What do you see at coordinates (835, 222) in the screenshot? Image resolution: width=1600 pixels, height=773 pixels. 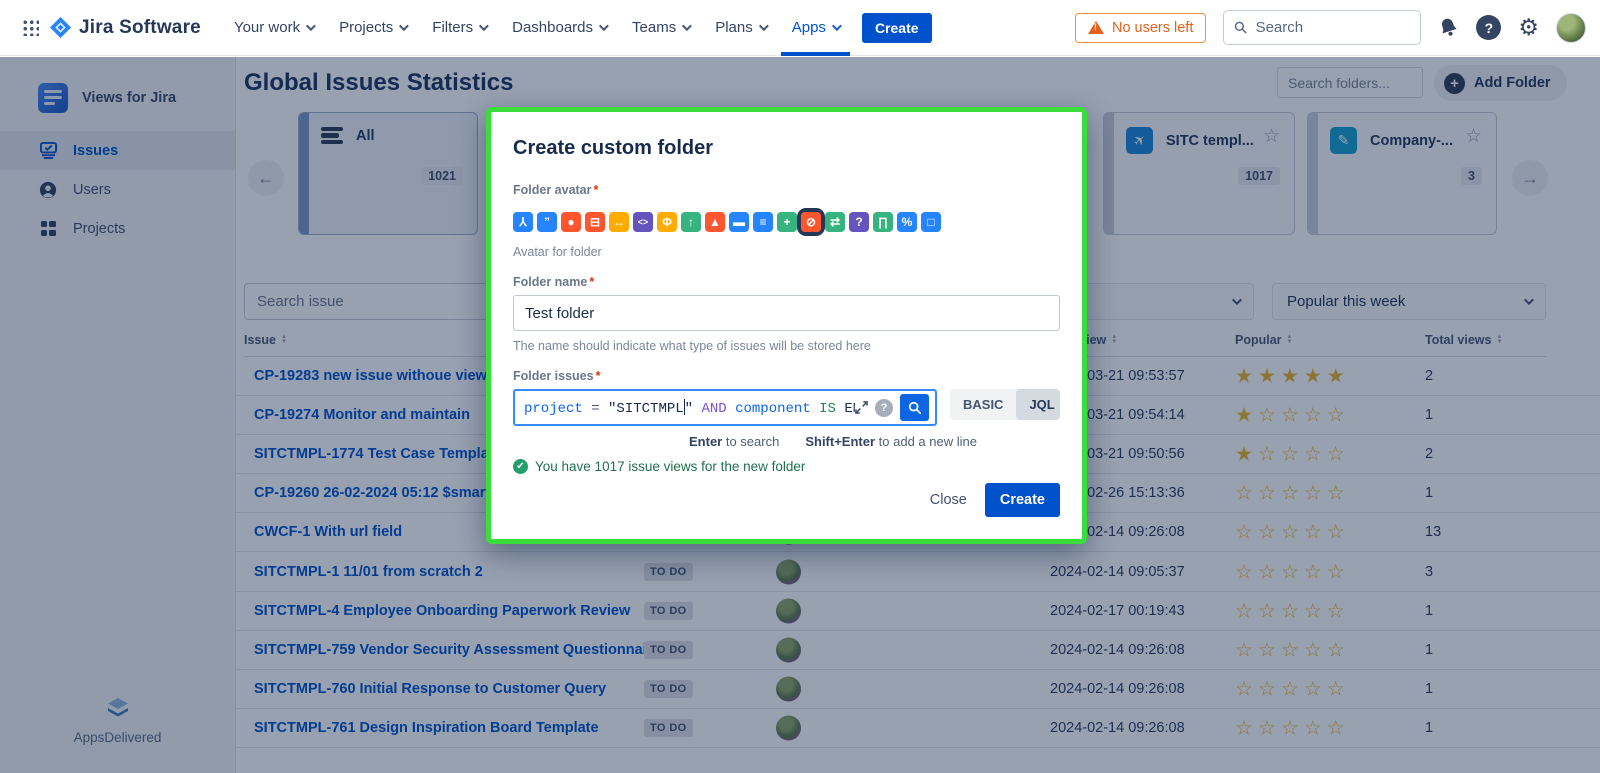 I see `avatar-option-swap-icon: ⇄` at bounding box center [835, 222].